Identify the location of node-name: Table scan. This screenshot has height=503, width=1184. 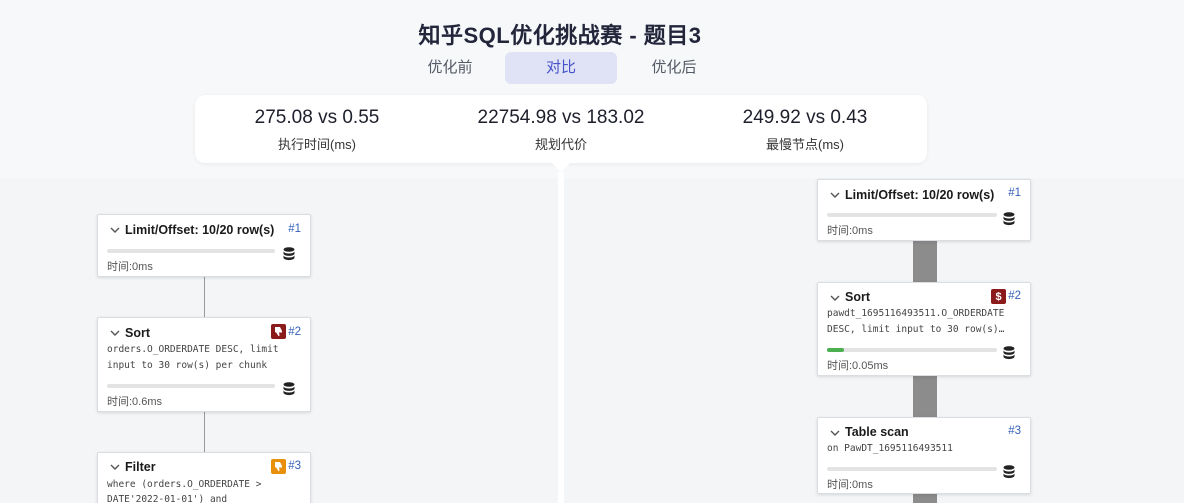
(877, 432).